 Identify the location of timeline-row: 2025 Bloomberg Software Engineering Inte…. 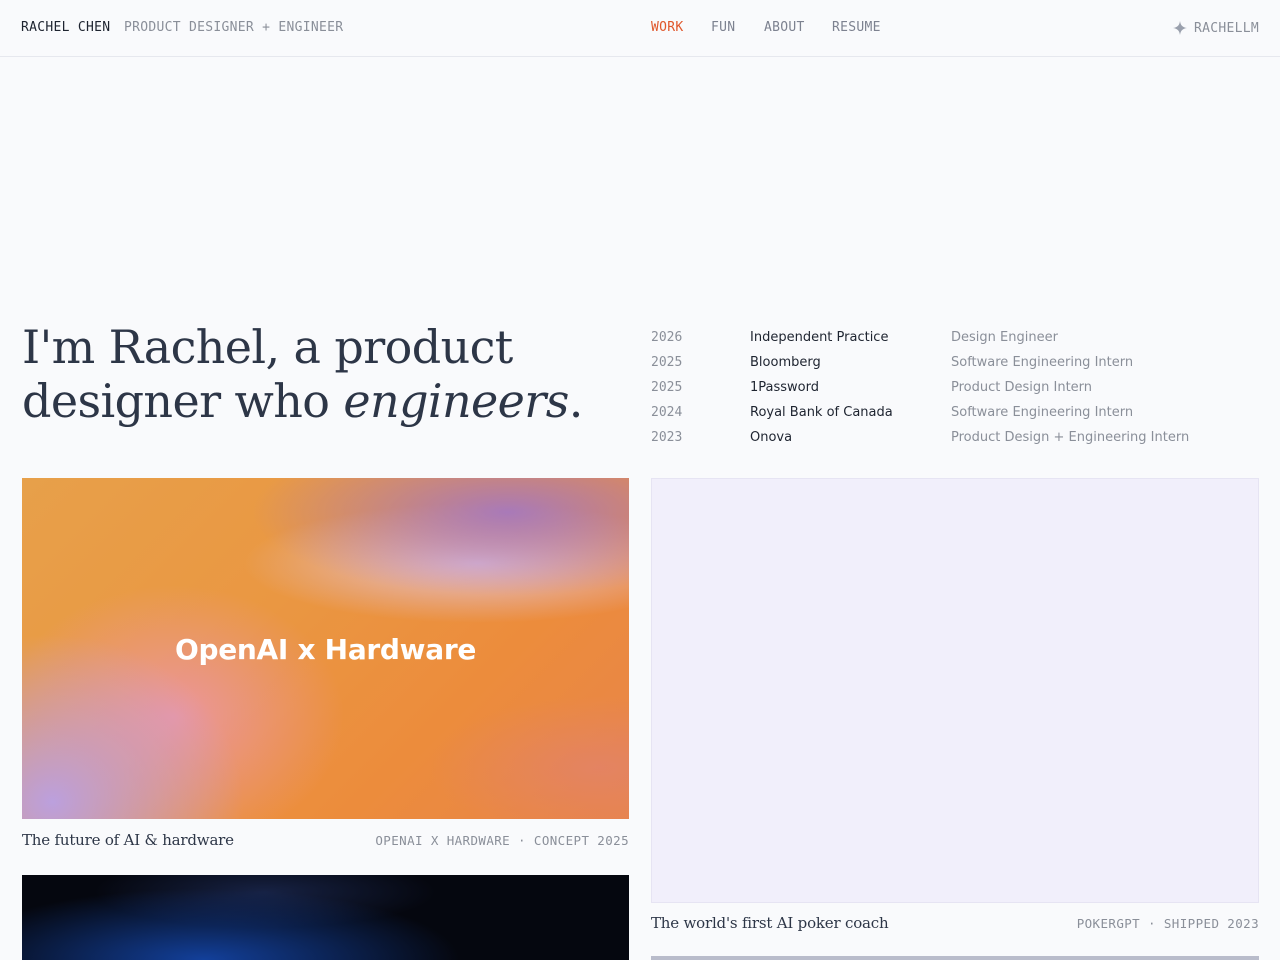
(955, 365).